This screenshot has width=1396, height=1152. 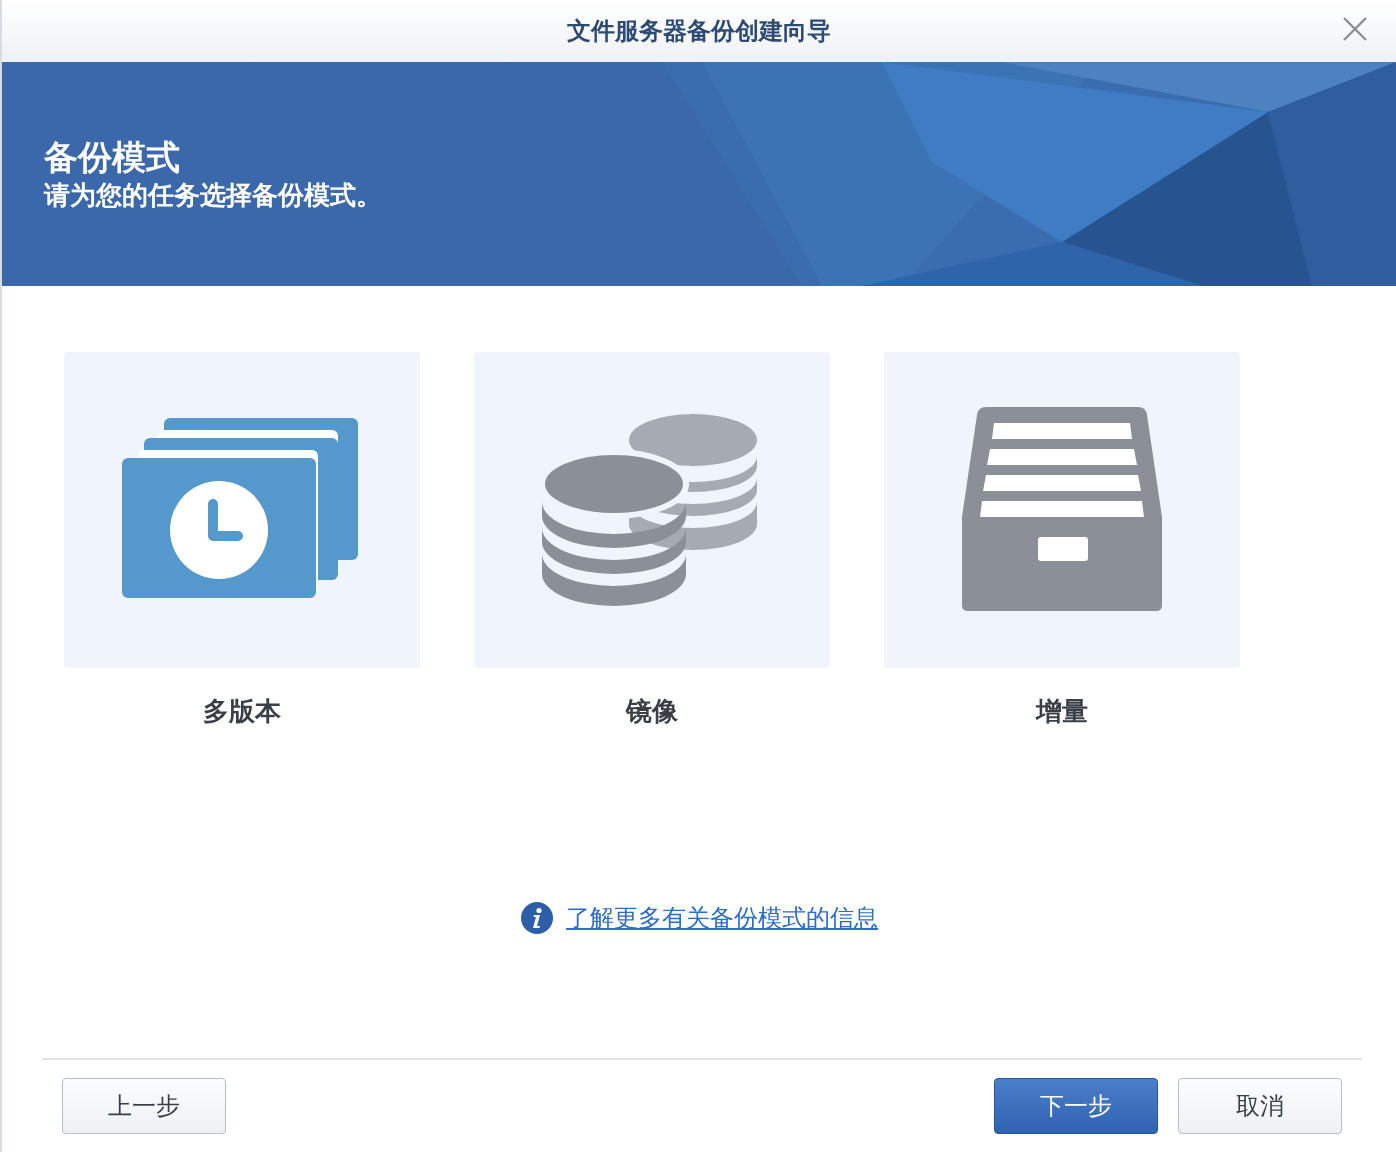 What do you see at coordinates (1355, 29) in the screenshot?
I see `close-button` at bounding box center [1355, 29].